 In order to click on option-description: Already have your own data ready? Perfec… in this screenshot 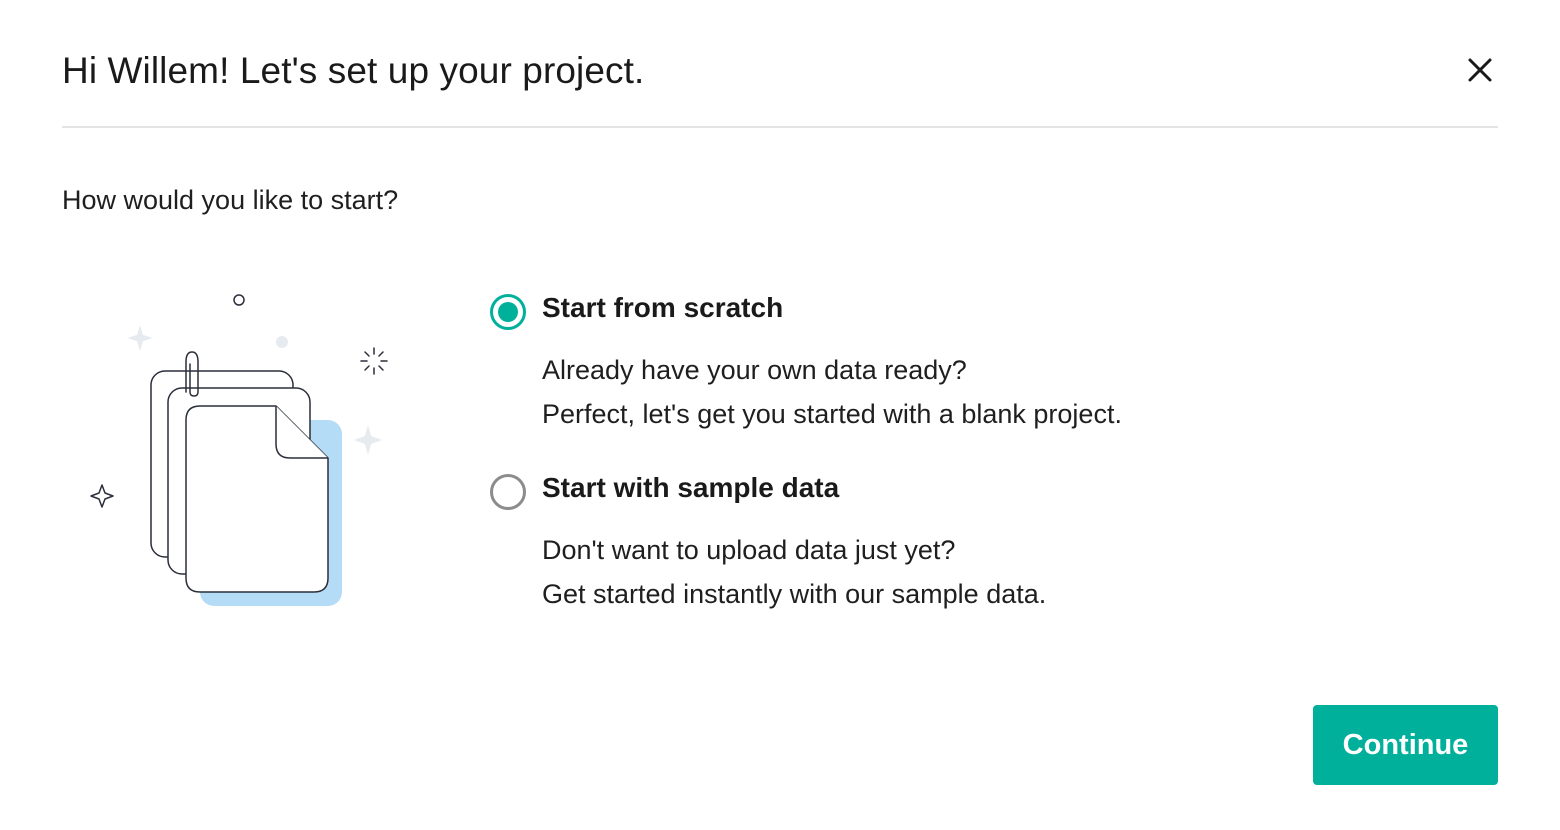, I will do `click(966, 392)`.